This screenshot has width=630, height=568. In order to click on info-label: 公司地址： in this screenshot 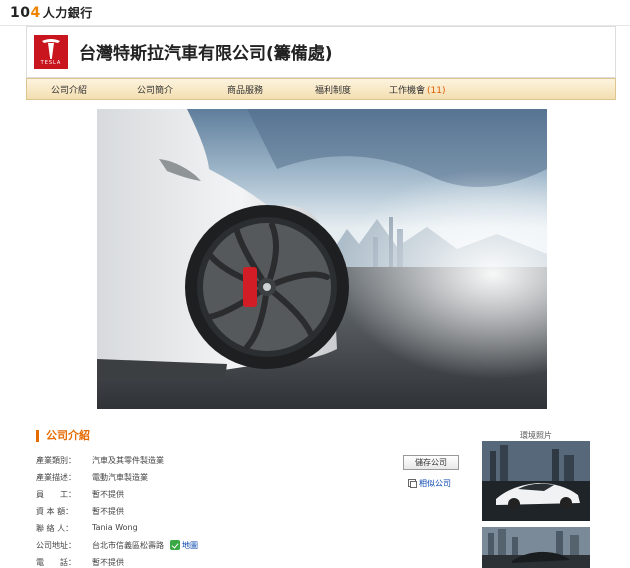, I will do `click(56, 545)`.